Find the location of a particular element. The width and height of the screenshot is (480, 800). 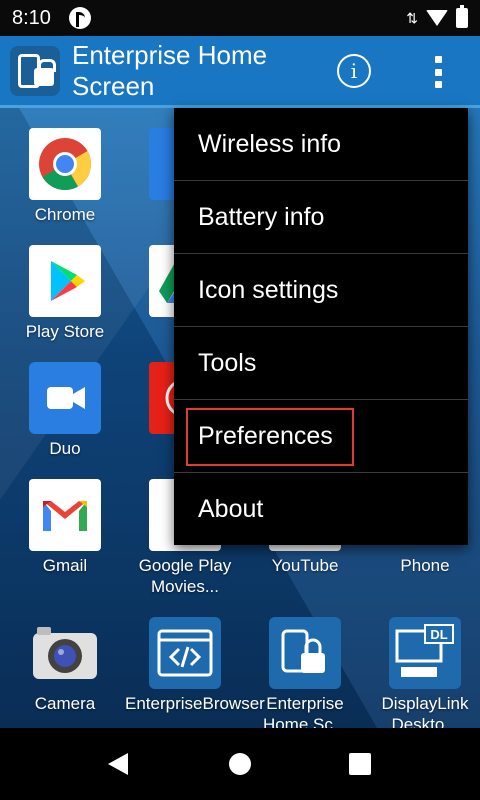

chrome-icon is located at coordinates (65, 164).